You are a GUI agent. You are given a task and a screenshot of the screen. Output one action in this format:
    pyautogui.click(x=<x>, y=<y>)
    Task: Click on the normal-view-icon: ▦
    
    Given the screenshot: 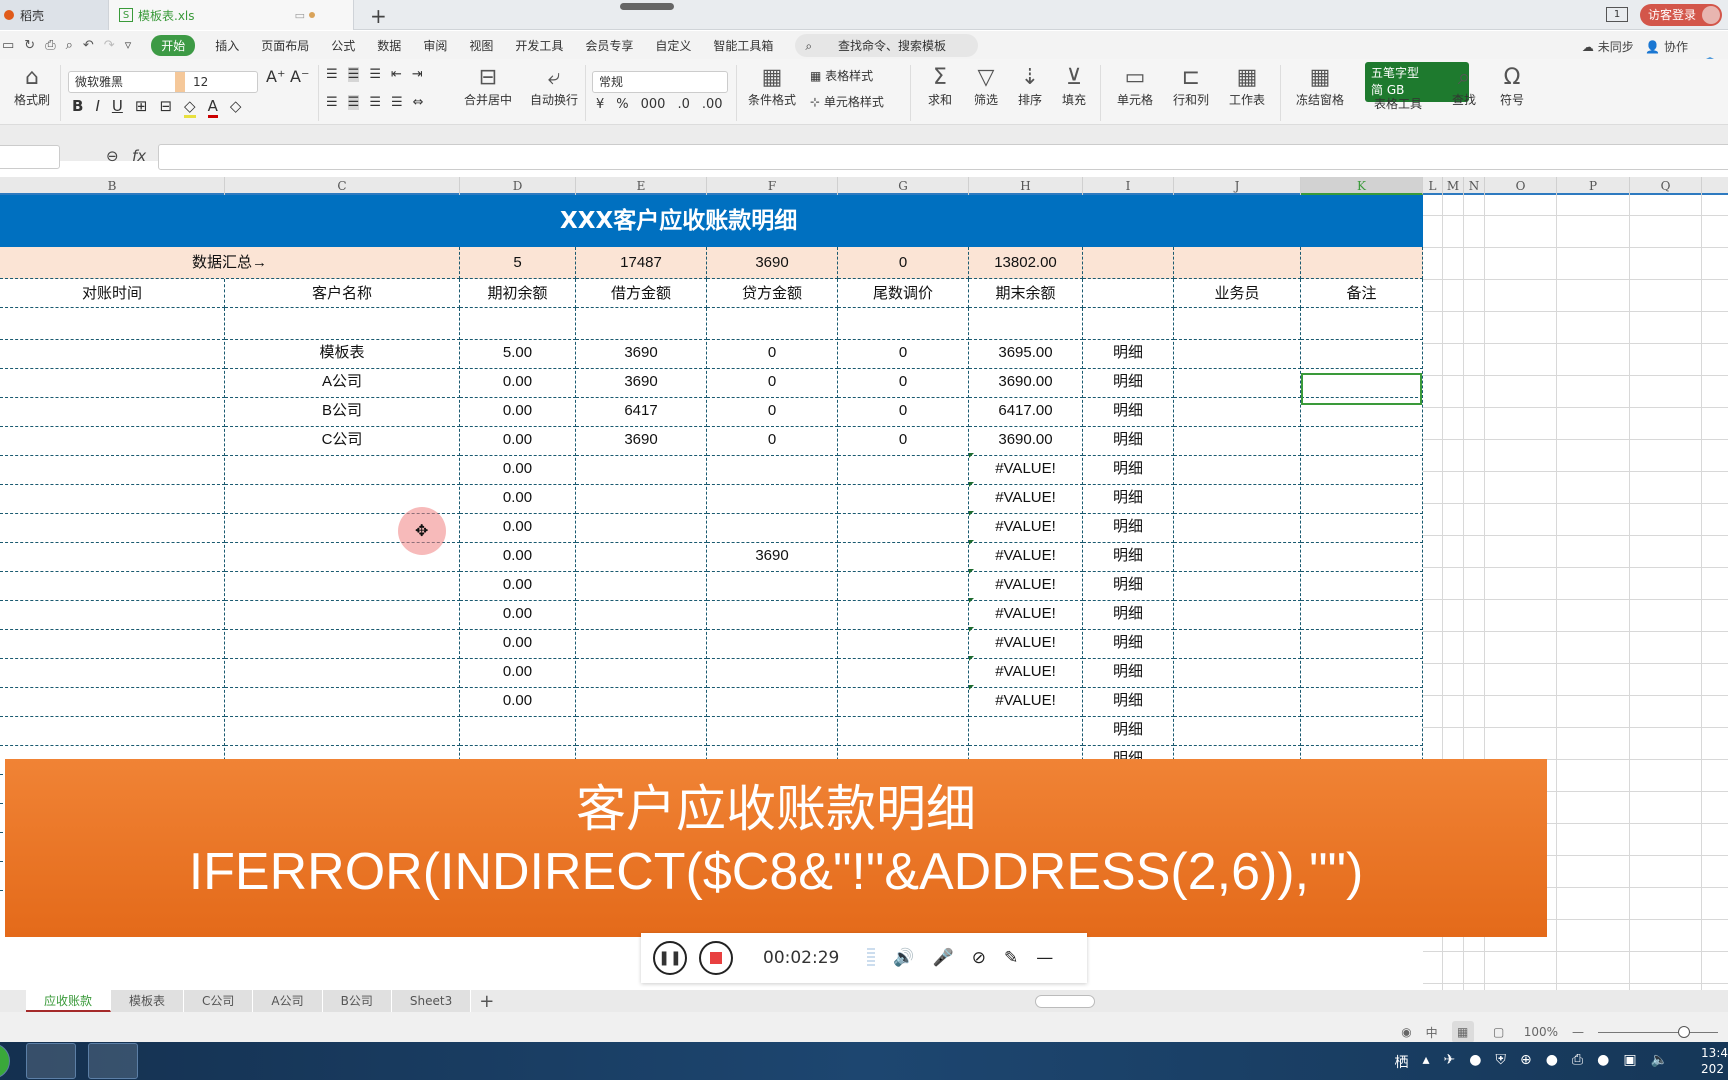 What is the action you would take?
    pyautogui.click(x=1462, y=1032)
    